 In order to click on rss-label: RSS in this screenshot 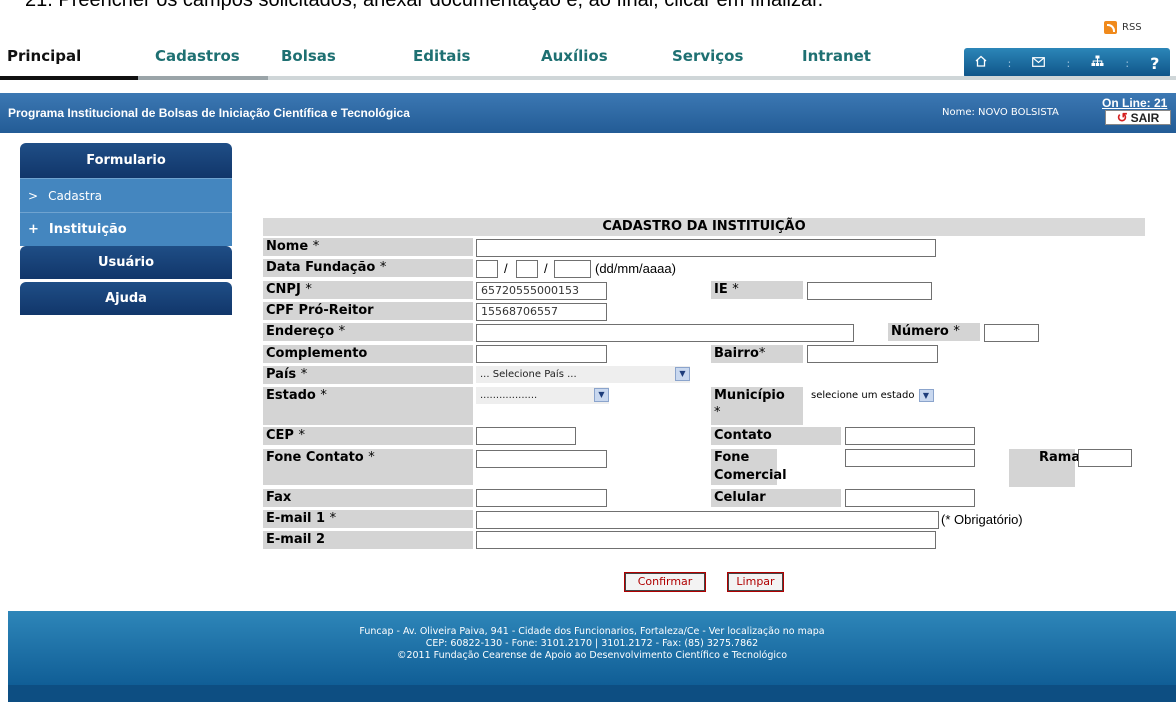, I will do `click(1132, 27)`.